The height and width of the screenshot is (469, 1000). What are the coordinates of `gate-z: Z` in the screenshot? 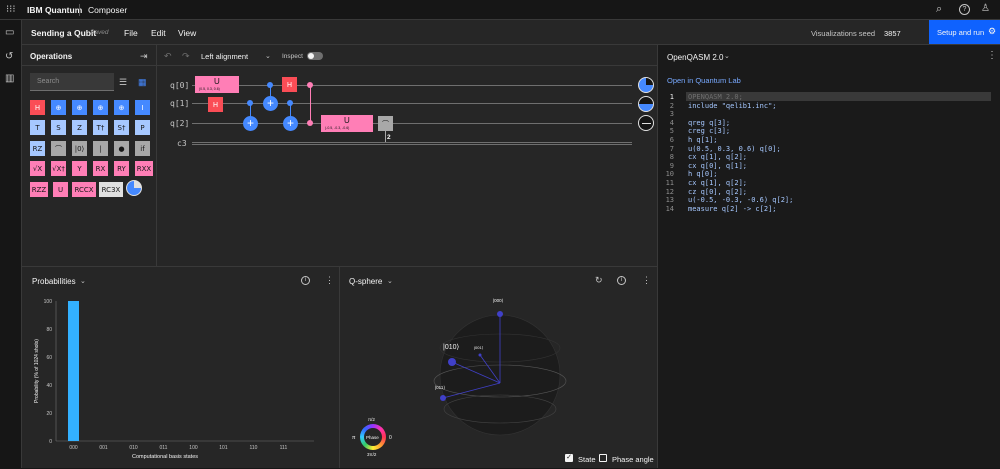 It's located at (79, 127).